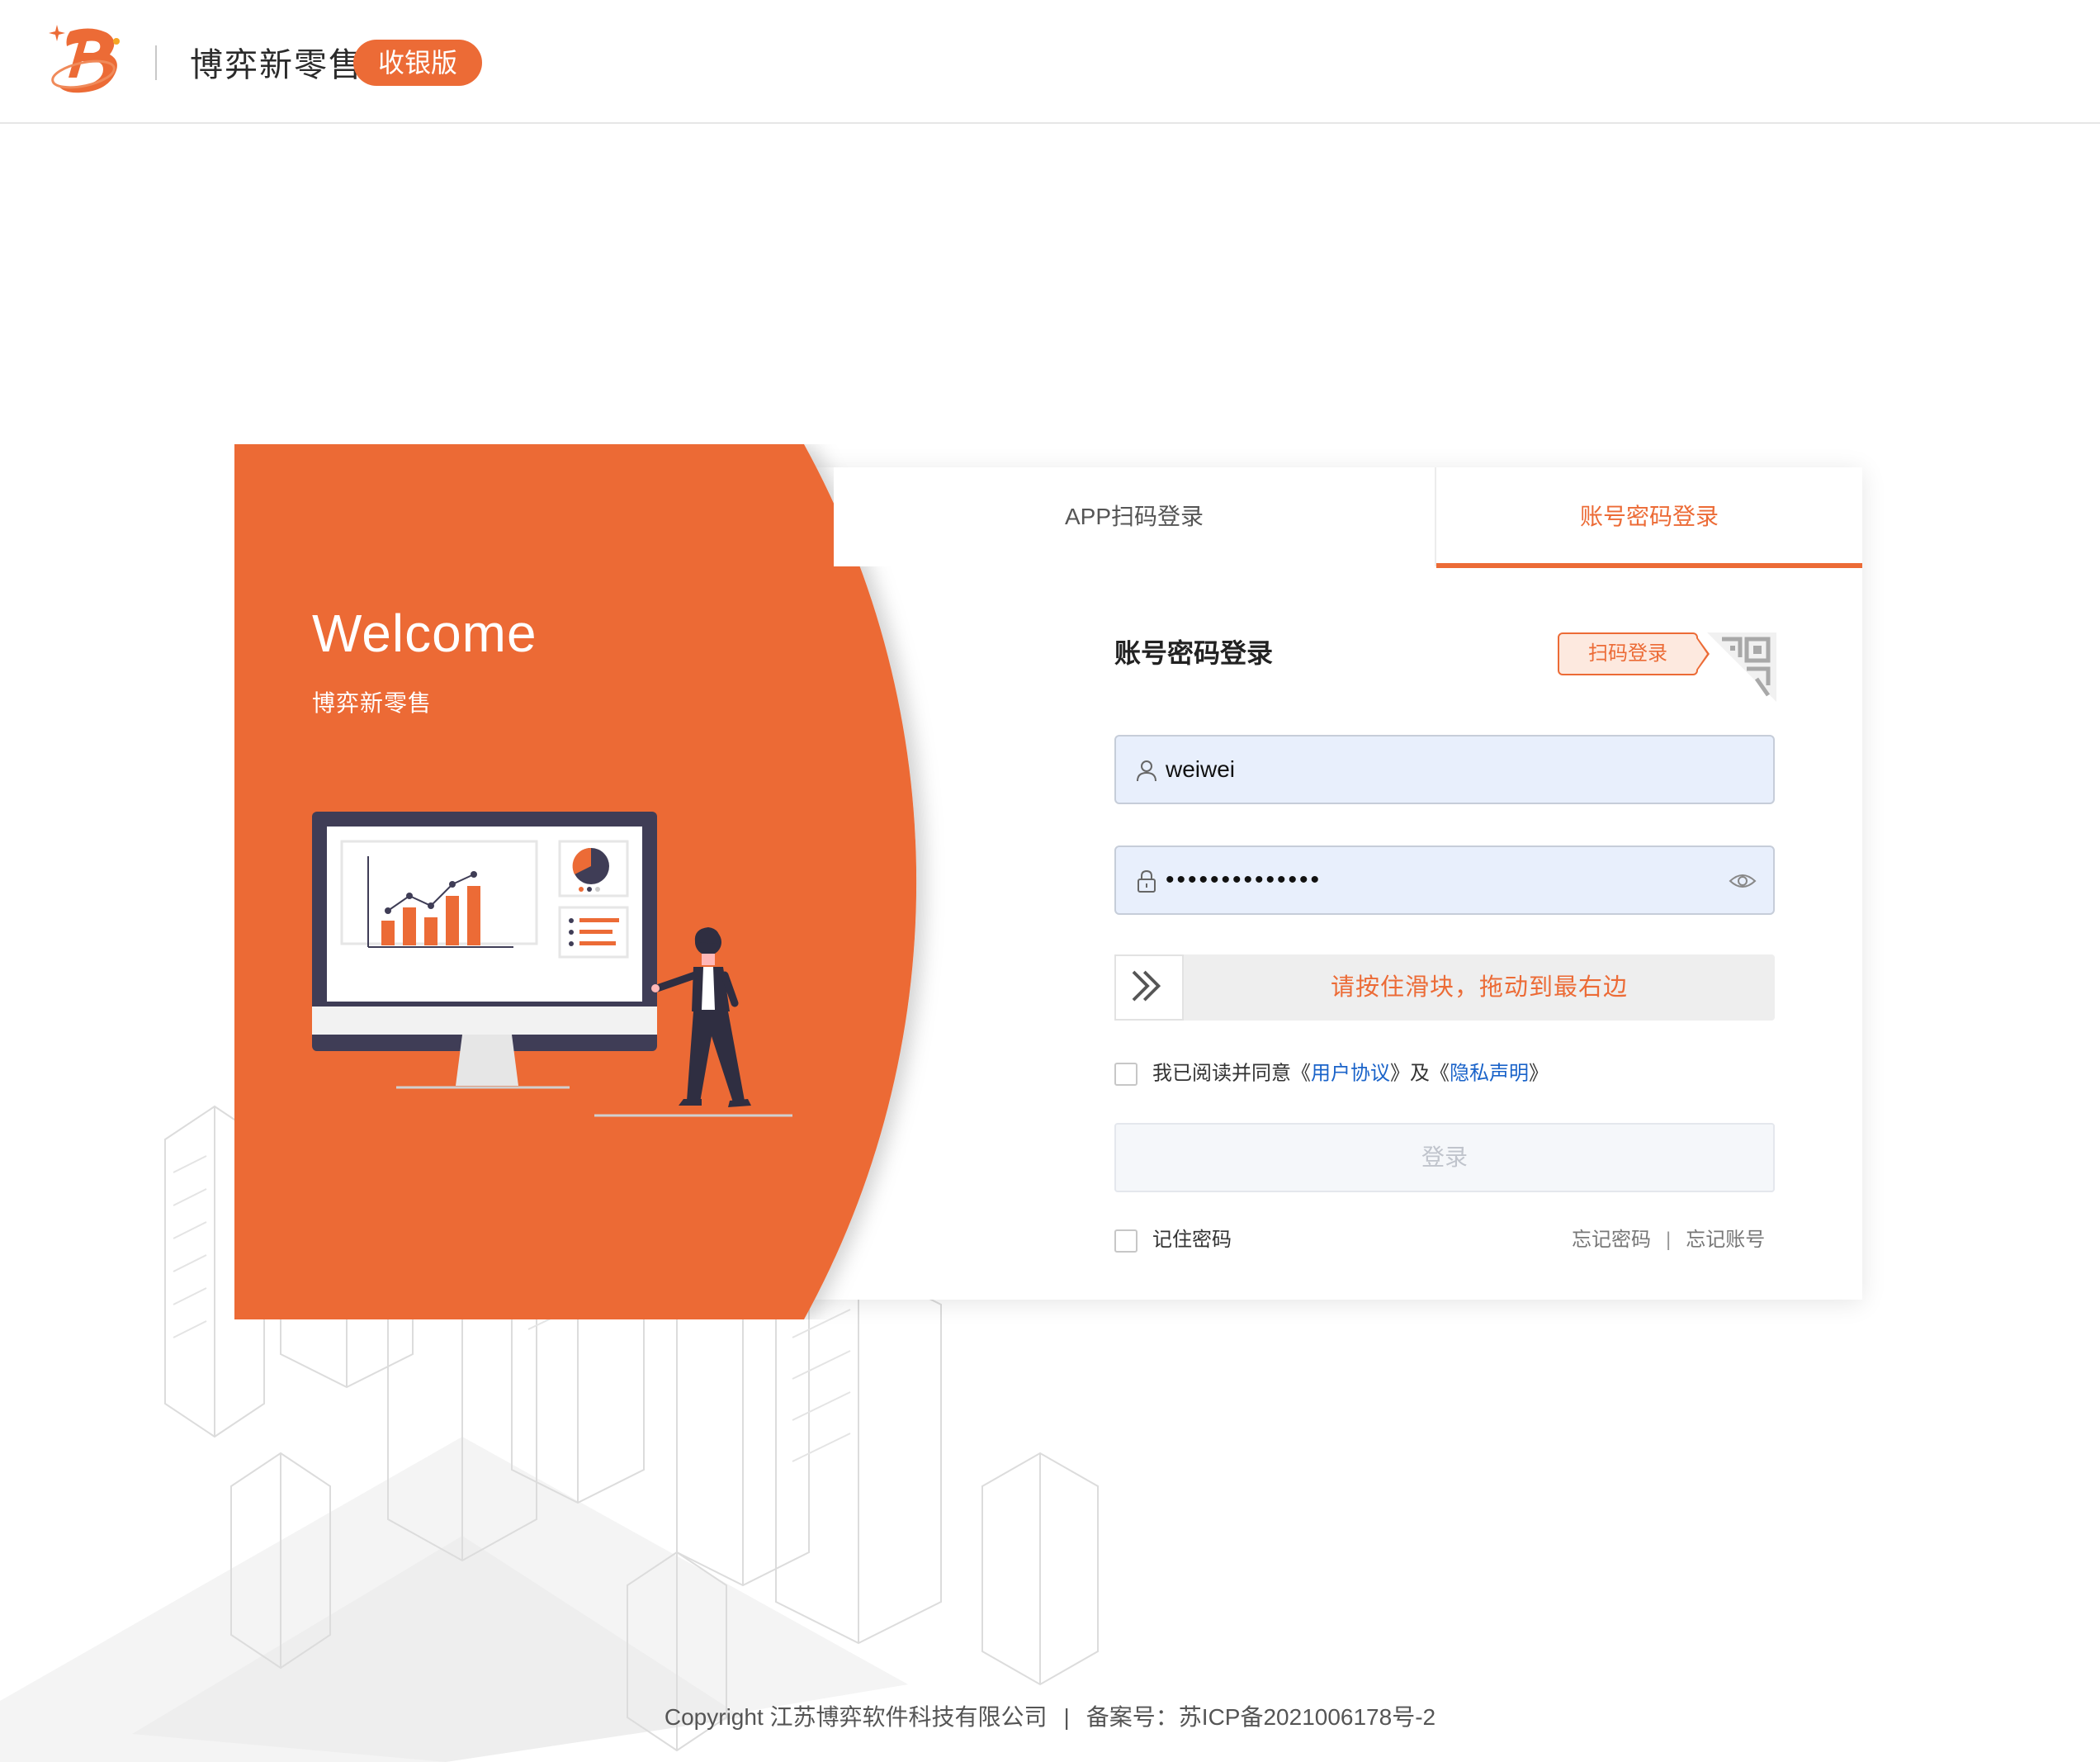 Image resolution: width=2100 pixels, height=1762 pixels. I want to click on welcome-subtitle: 博弈新零售, so click(372, 703).